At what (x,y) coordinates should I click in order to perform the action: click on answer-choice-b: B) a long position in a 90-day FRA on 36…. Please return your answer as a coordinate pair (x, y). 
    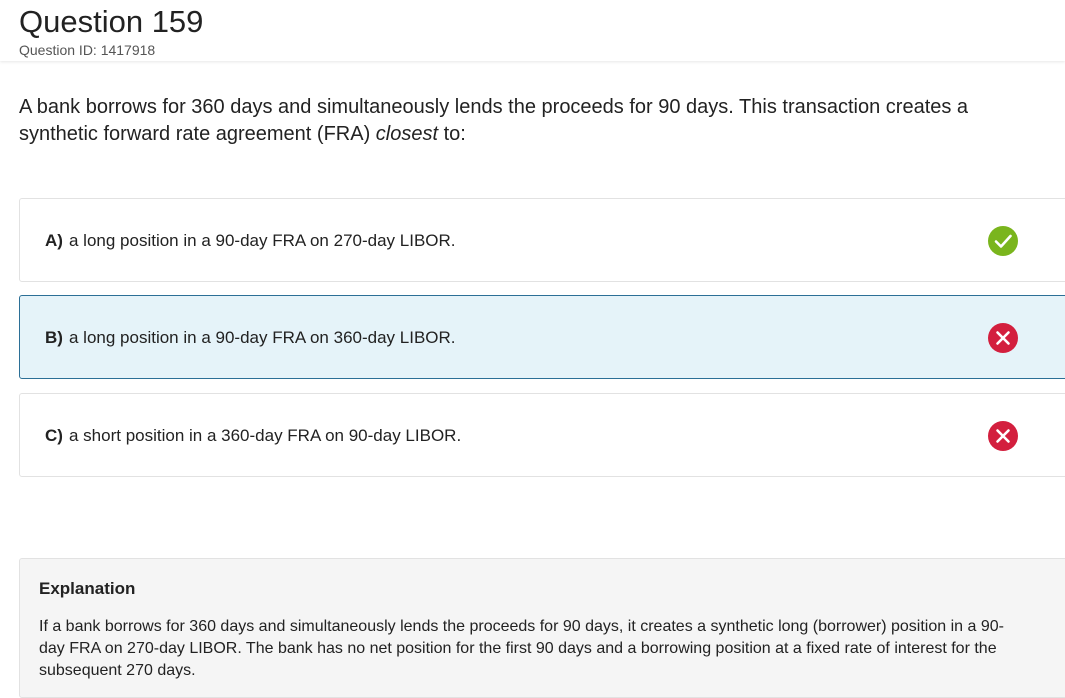
    Looking at the image, I should click on (542, 337).